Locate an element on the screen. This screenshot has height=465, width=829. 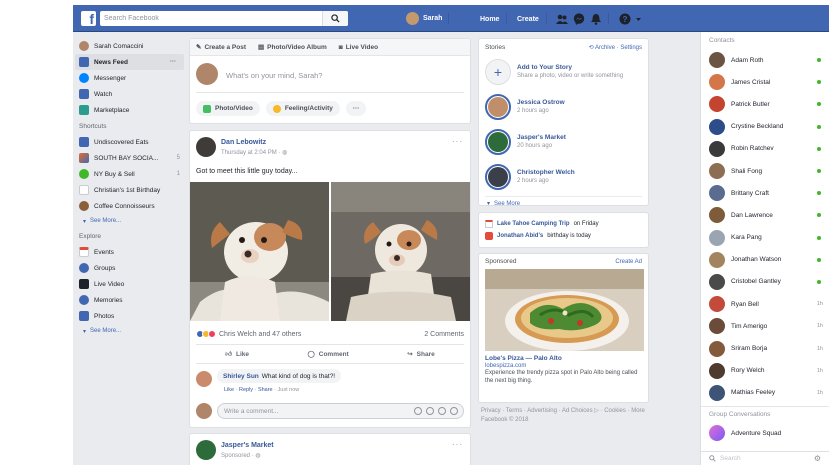
search-input is located at coordinates (210, 18).